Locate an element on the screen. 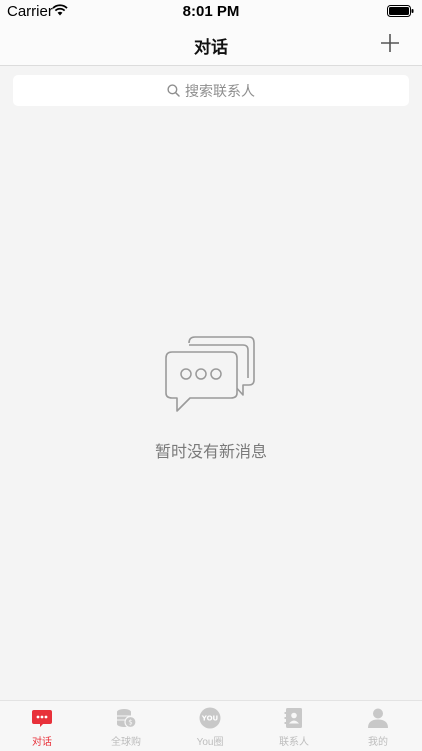 The height and width of the screenshot is (751, 422). chat-bubbles-icon is located at coordinates (210, 374).